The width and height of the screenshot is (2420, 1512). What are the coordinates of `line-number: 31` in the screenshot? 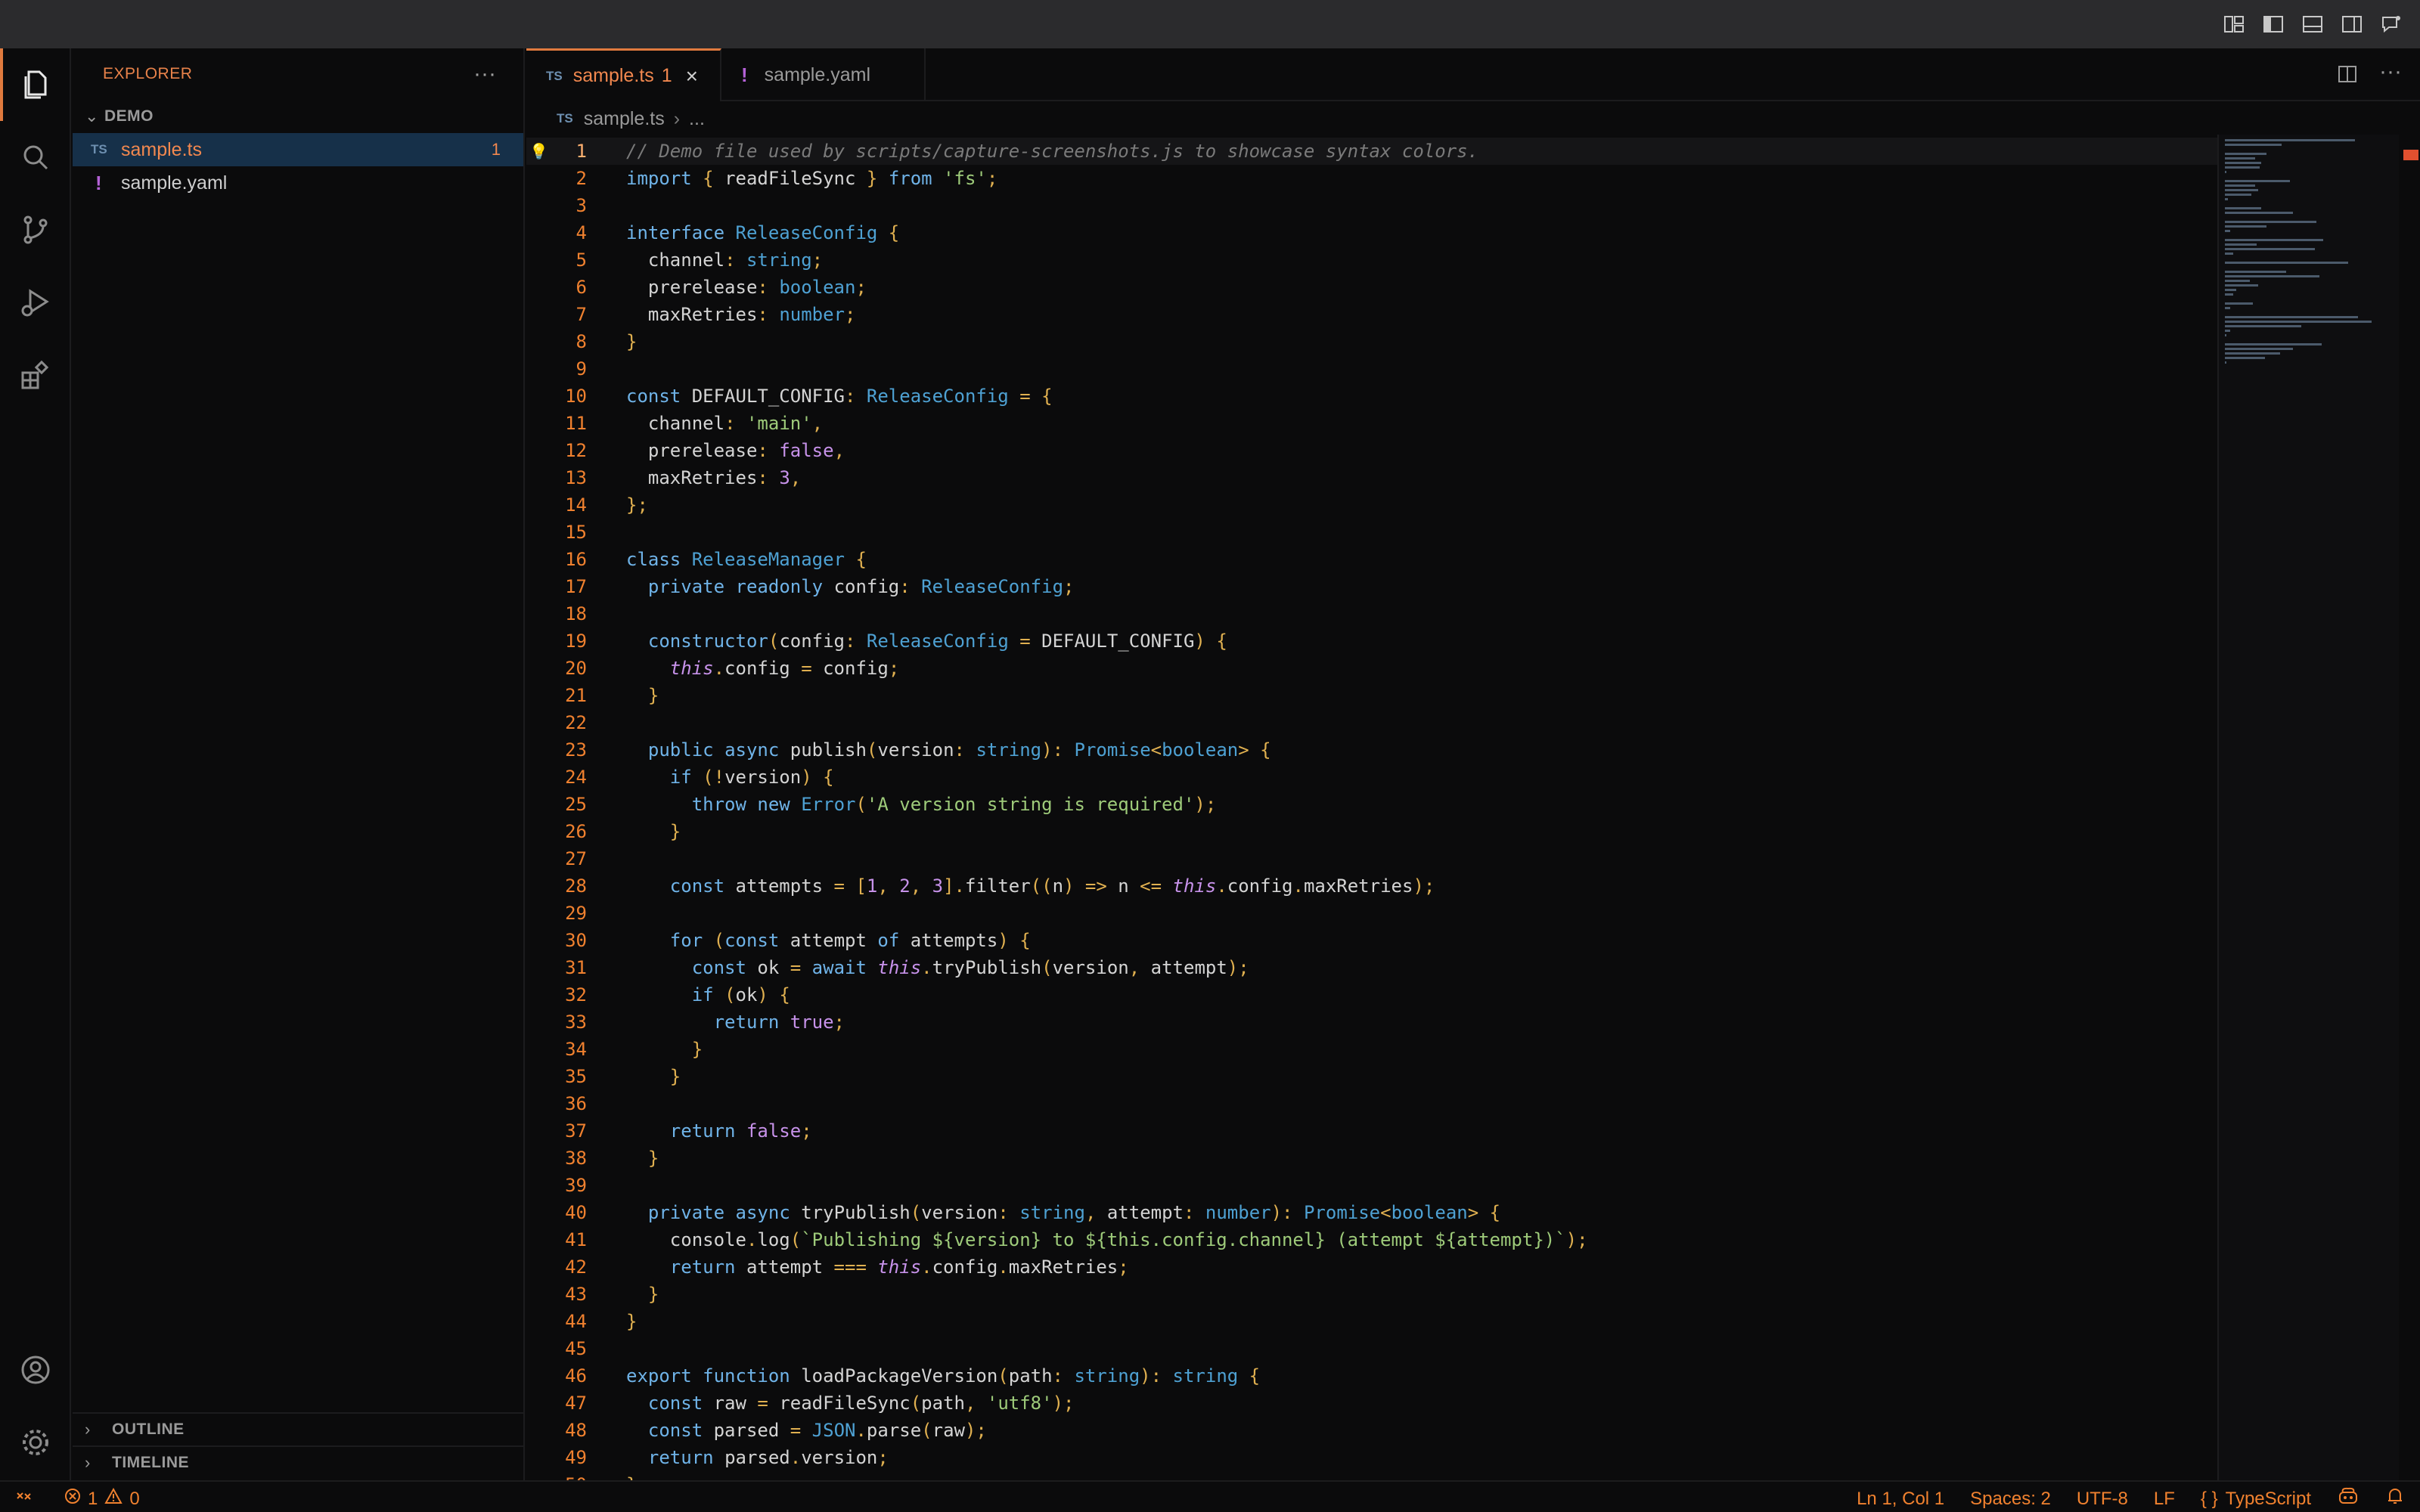 It's located at (576, 967).